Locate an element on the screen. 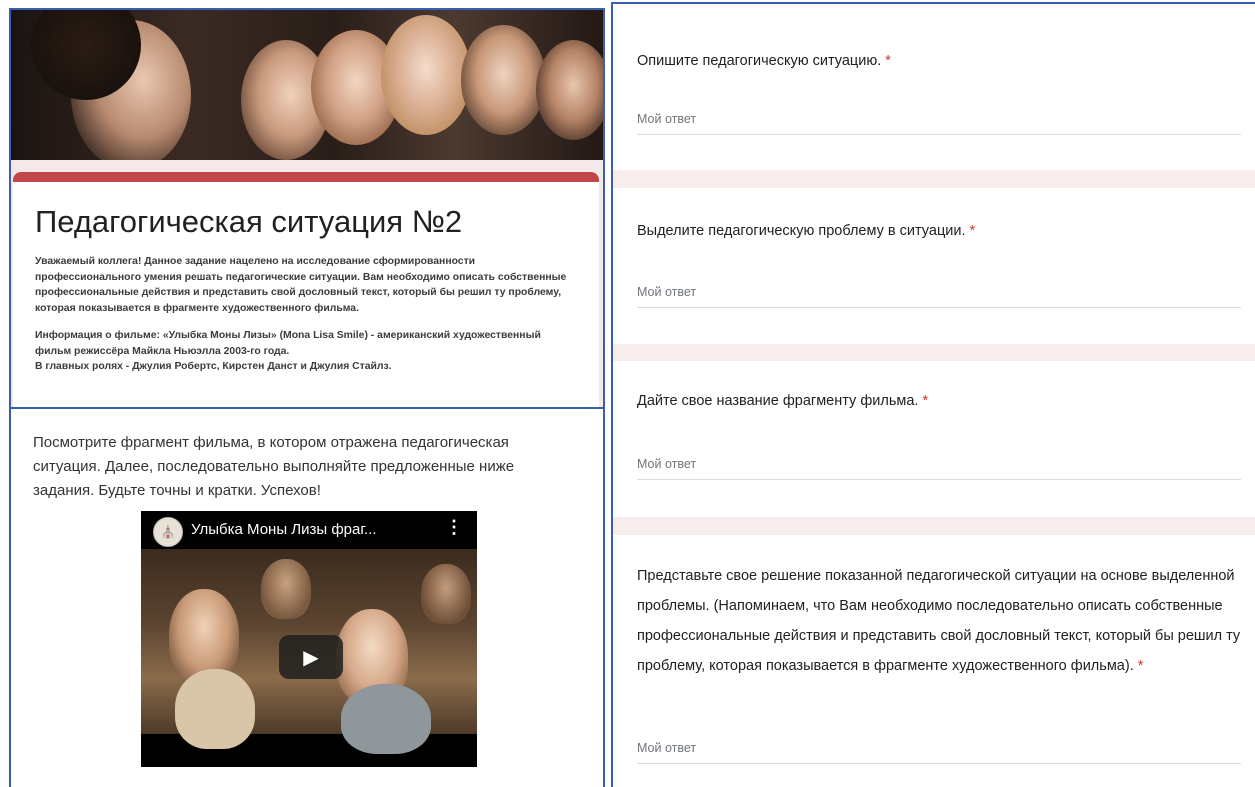 The image size is (1255, 787). more-vert-icon: ⋮ is located at coordinates (454, 527).